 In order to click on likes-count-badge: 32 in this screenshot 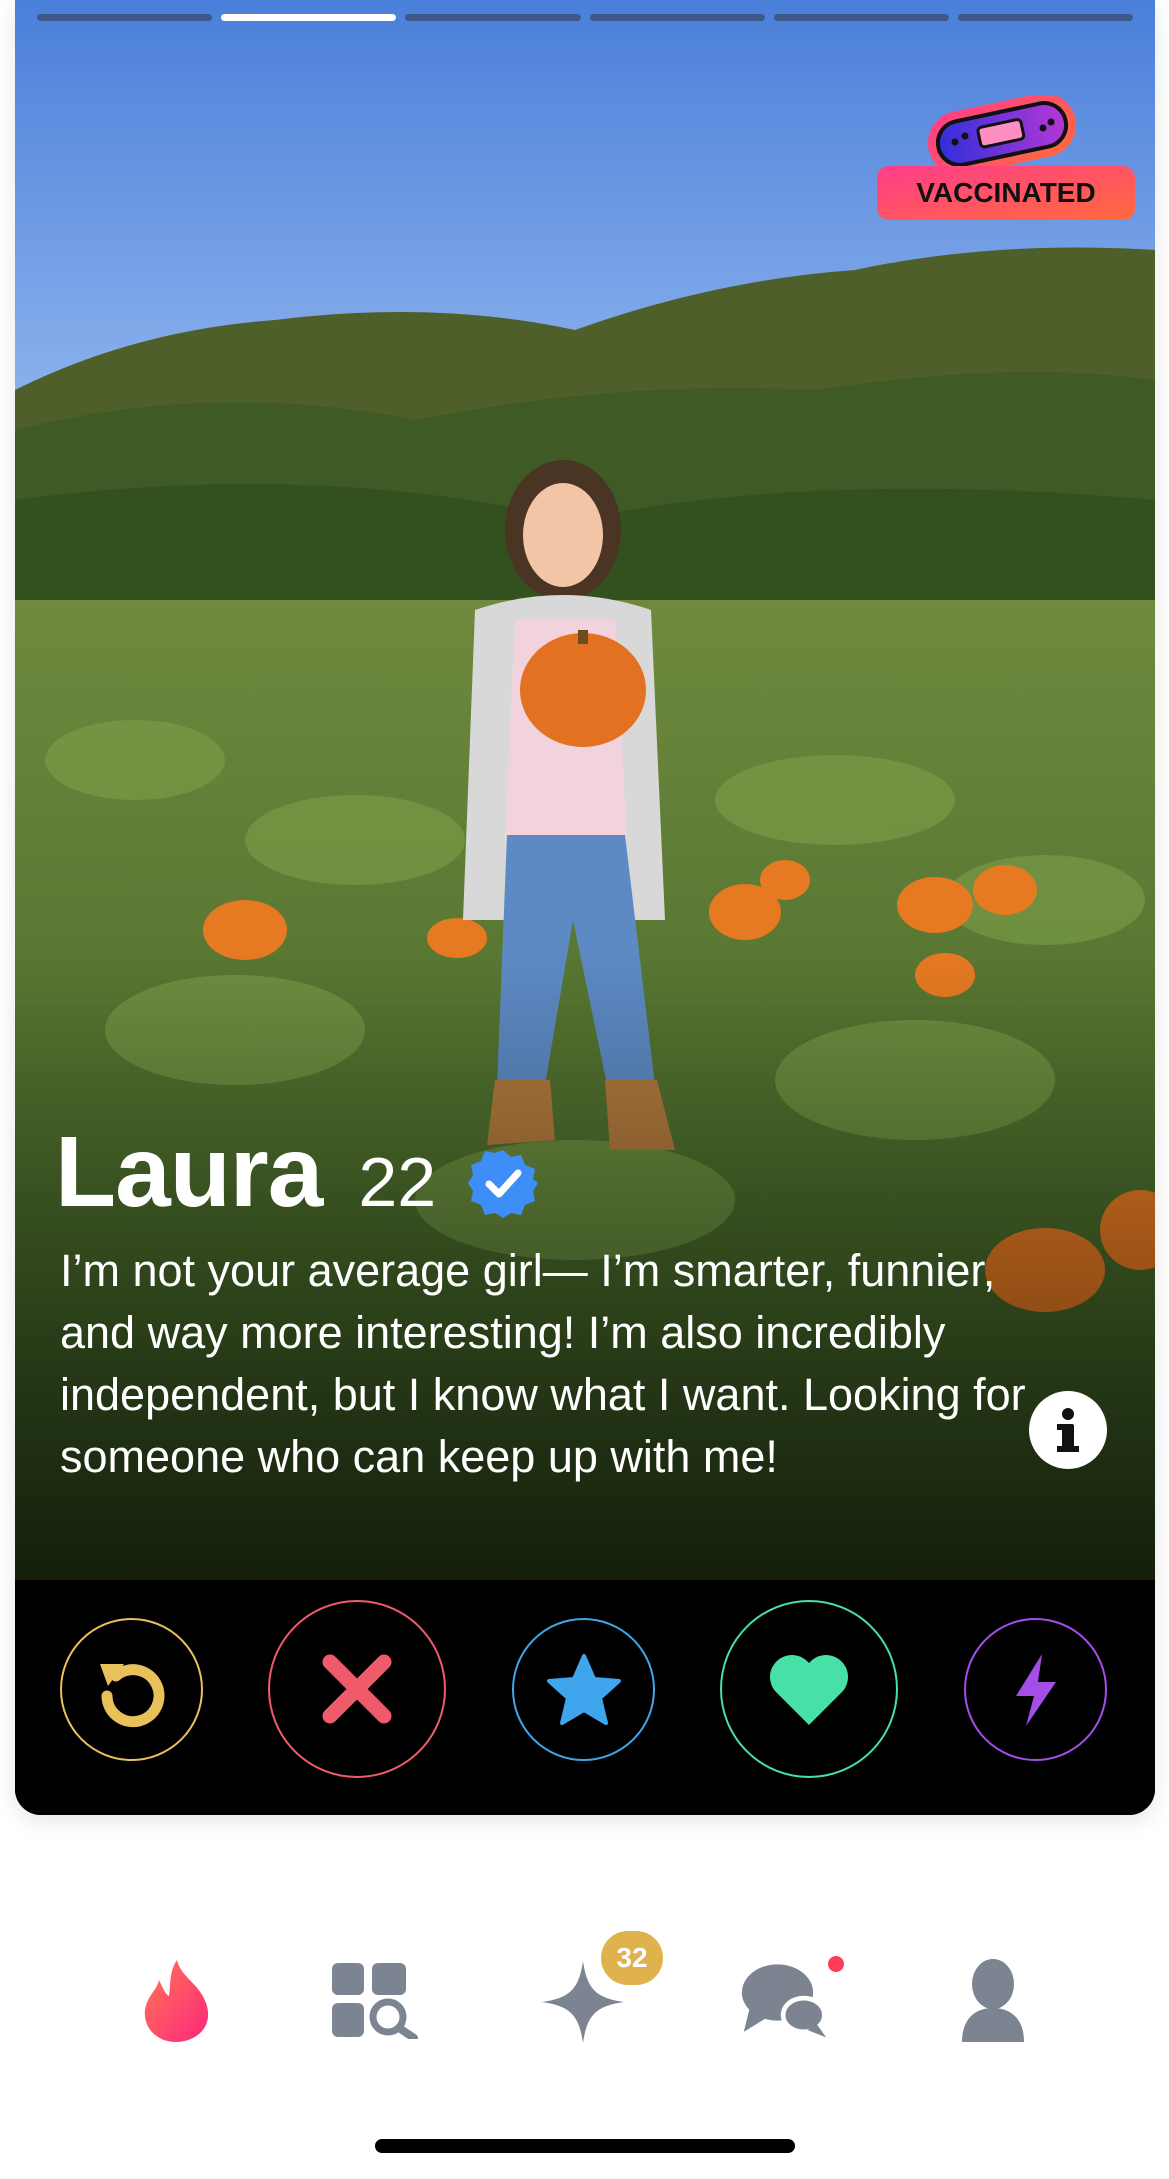, I will do `click(632, 1958)`.